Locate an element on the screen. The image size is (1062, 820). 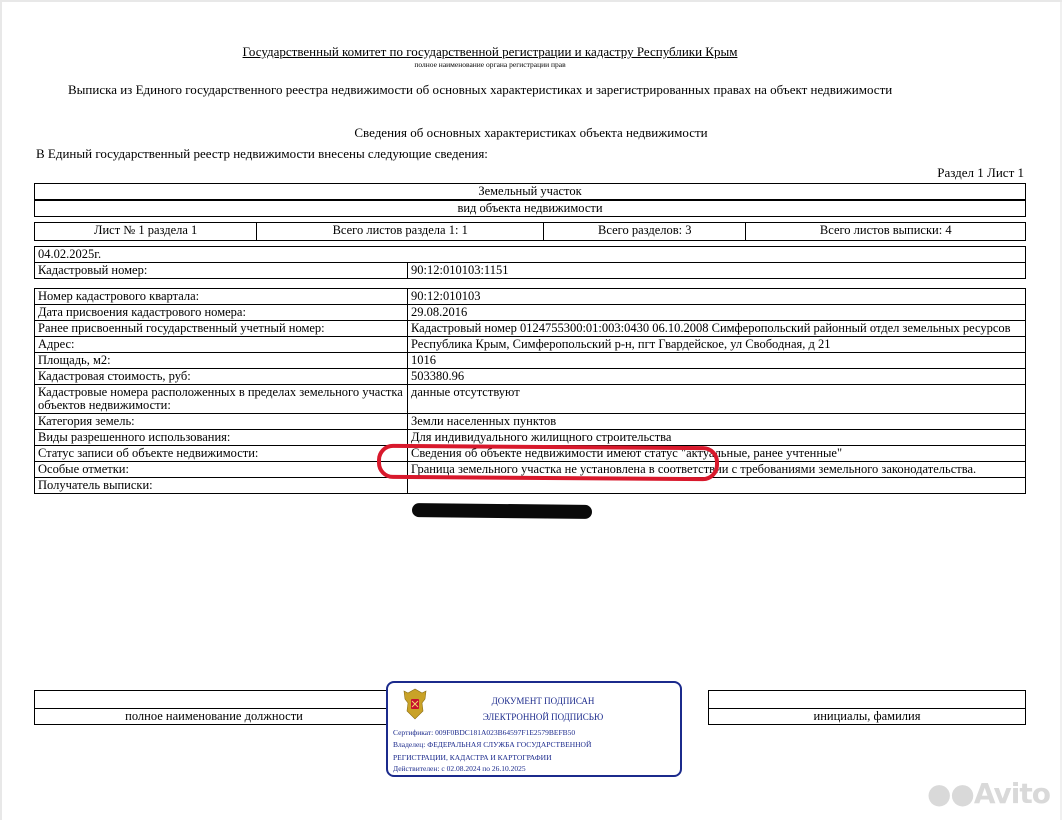
row-label: Адрес: is located at coordinates (221, 344).